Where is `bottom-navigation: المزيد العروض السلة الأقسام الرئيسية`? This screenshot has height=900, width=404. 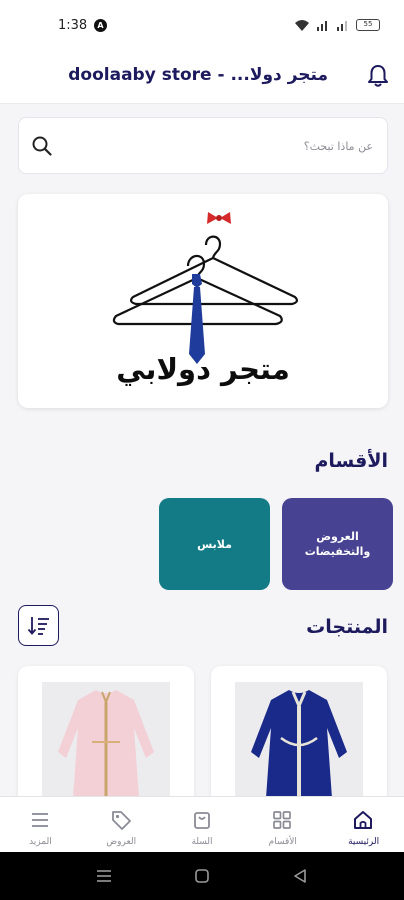 bottom-navigation: المزيد العروض السلة الأقسام الرئيسية is located at coordinates (202, 824).